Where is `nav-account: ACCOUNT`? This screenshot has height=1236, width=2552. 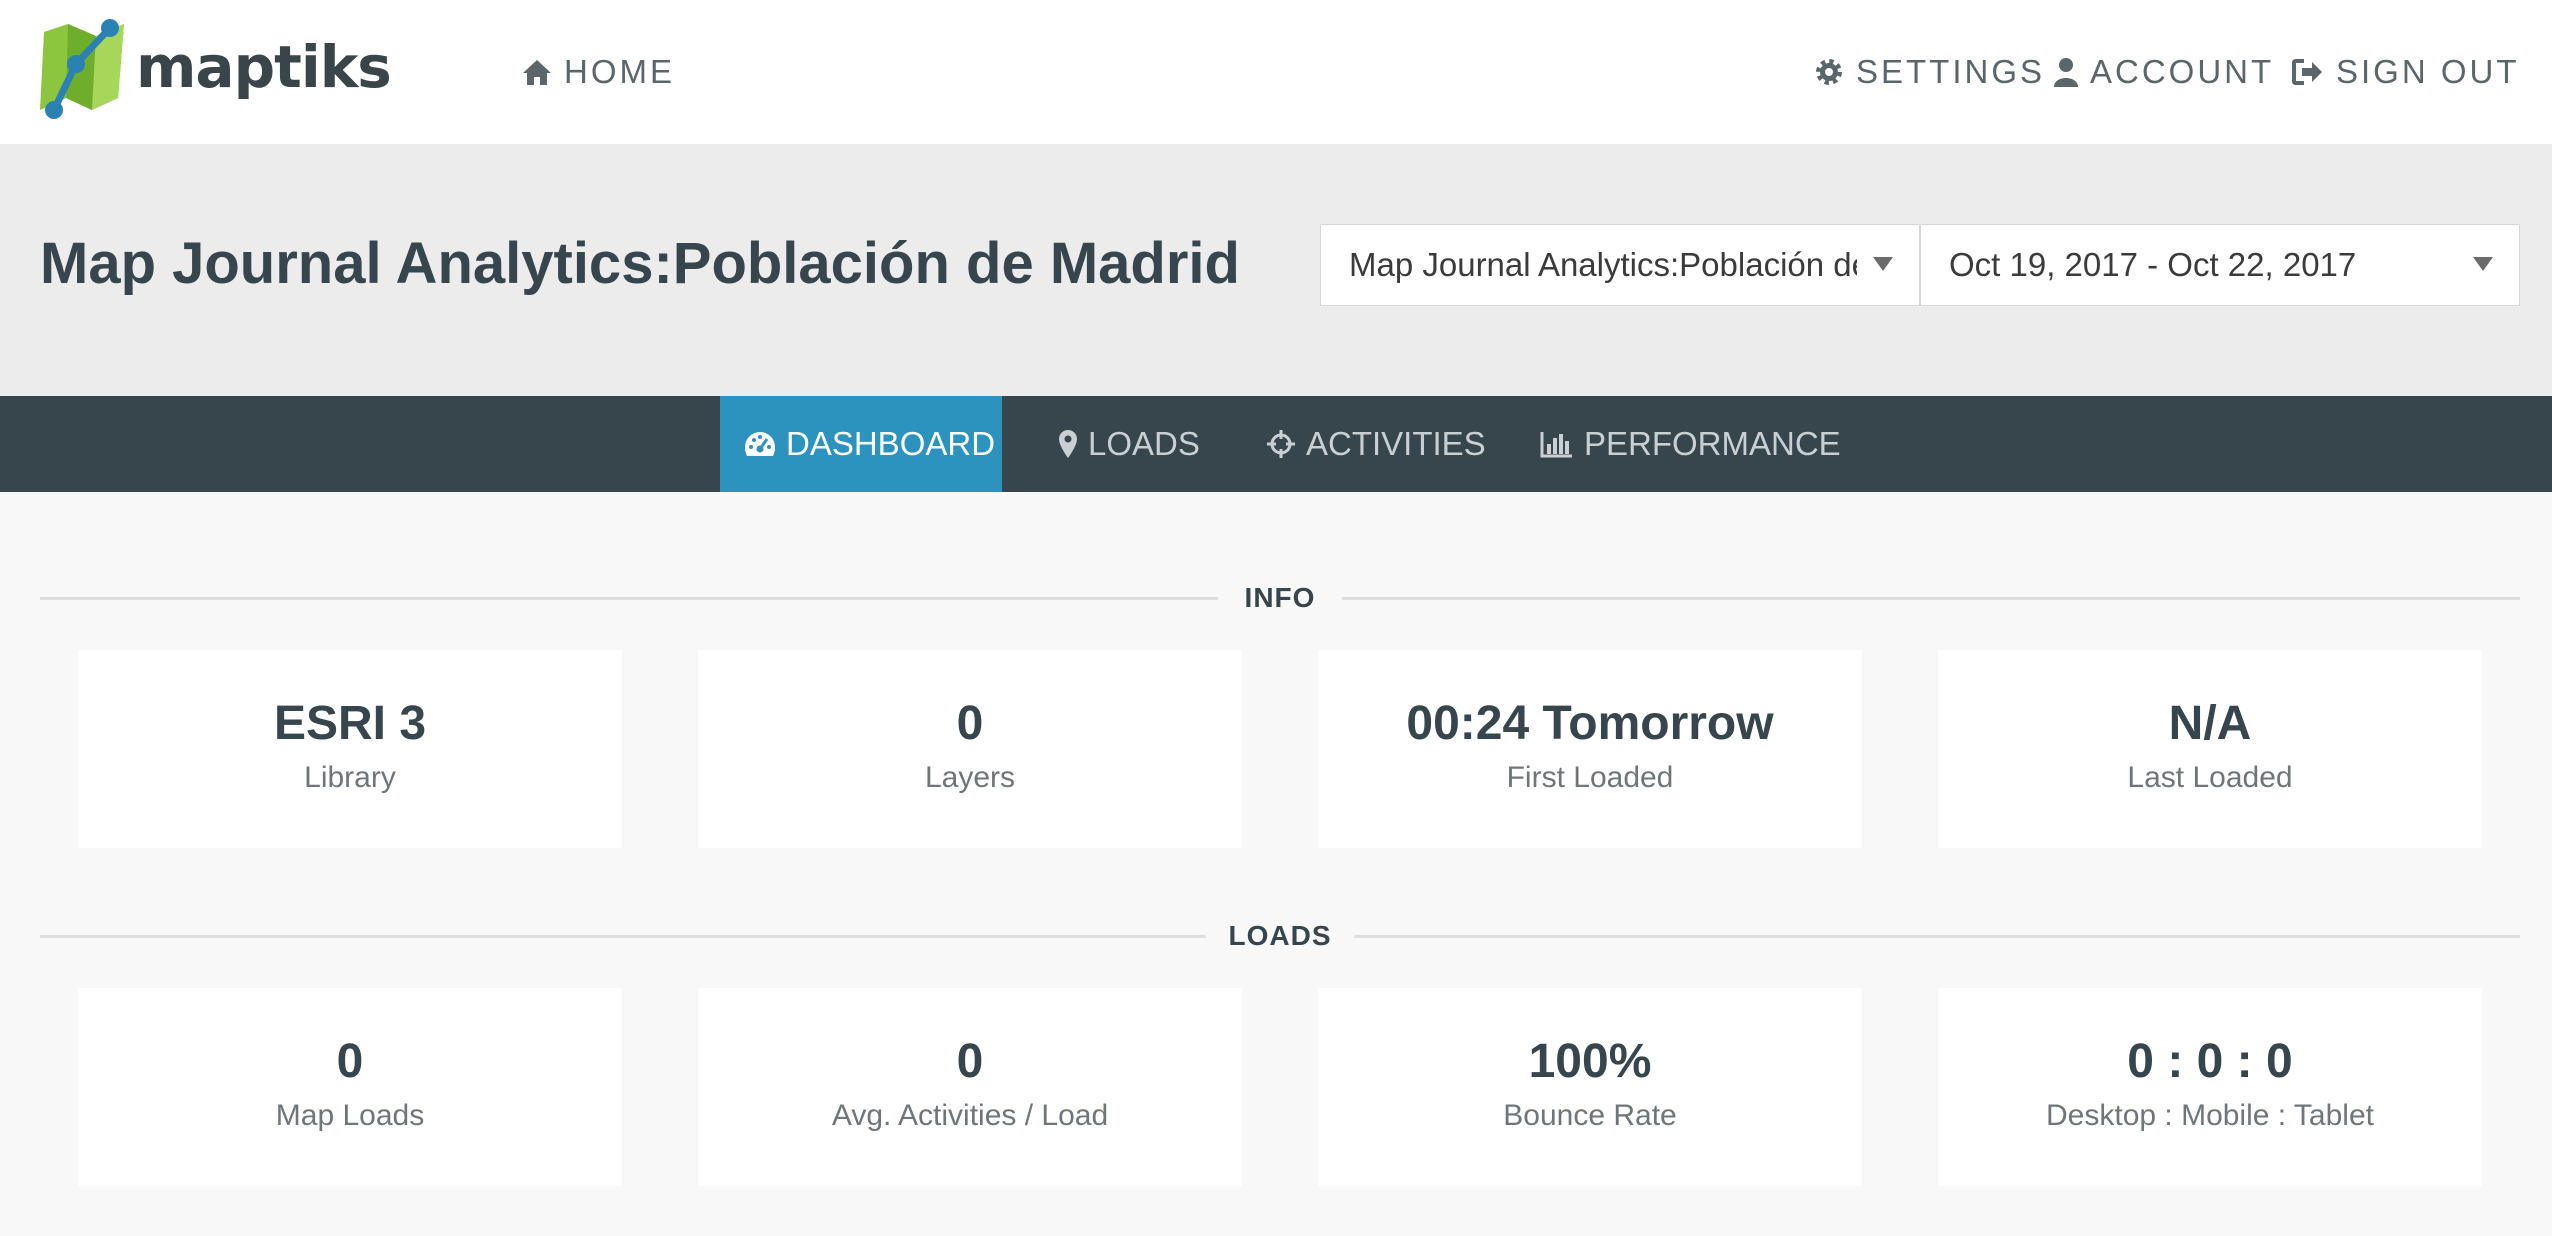 nav-account: ACCOUNT is located at coordinates (2164, 72).